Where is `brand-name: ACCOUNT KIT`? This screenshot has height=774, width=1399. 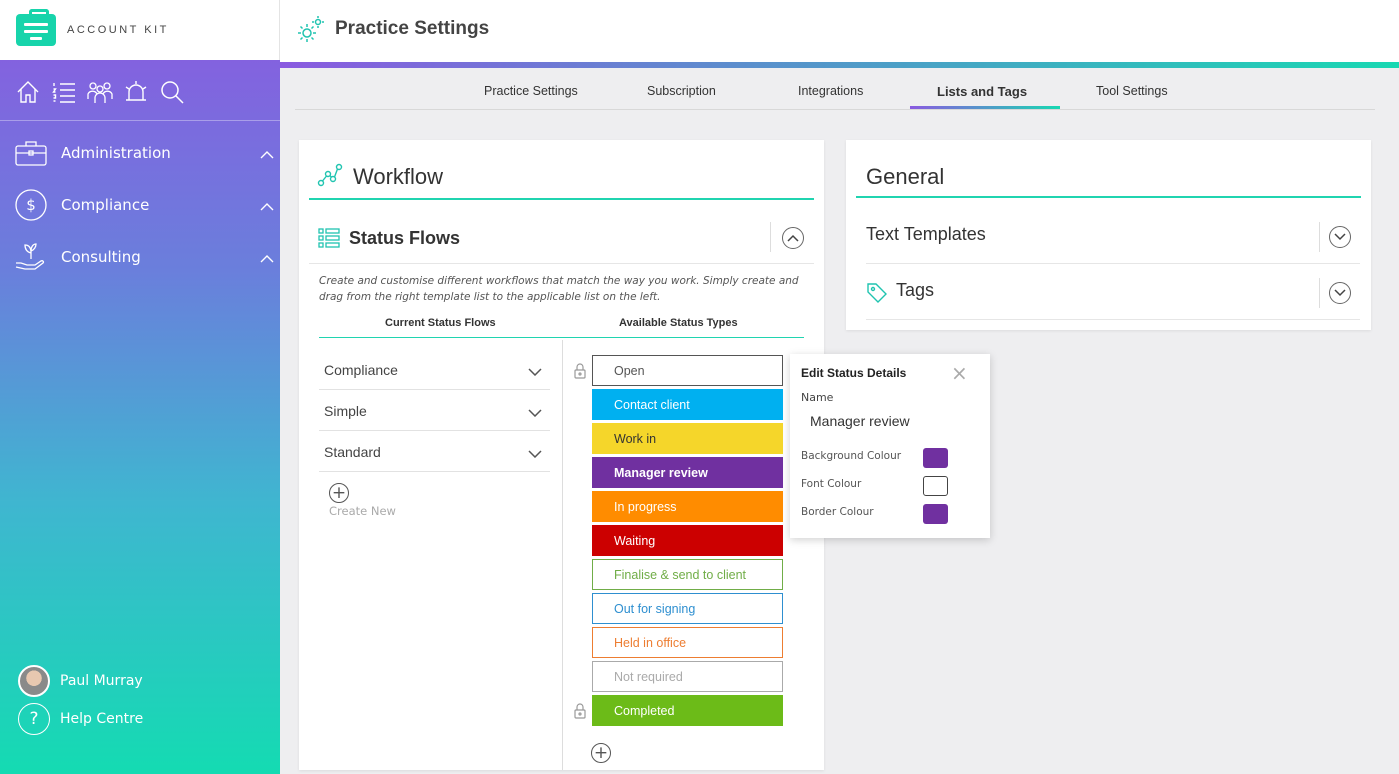 brand-name: ACCOUNT KIT is located at coordinates (118, 30).